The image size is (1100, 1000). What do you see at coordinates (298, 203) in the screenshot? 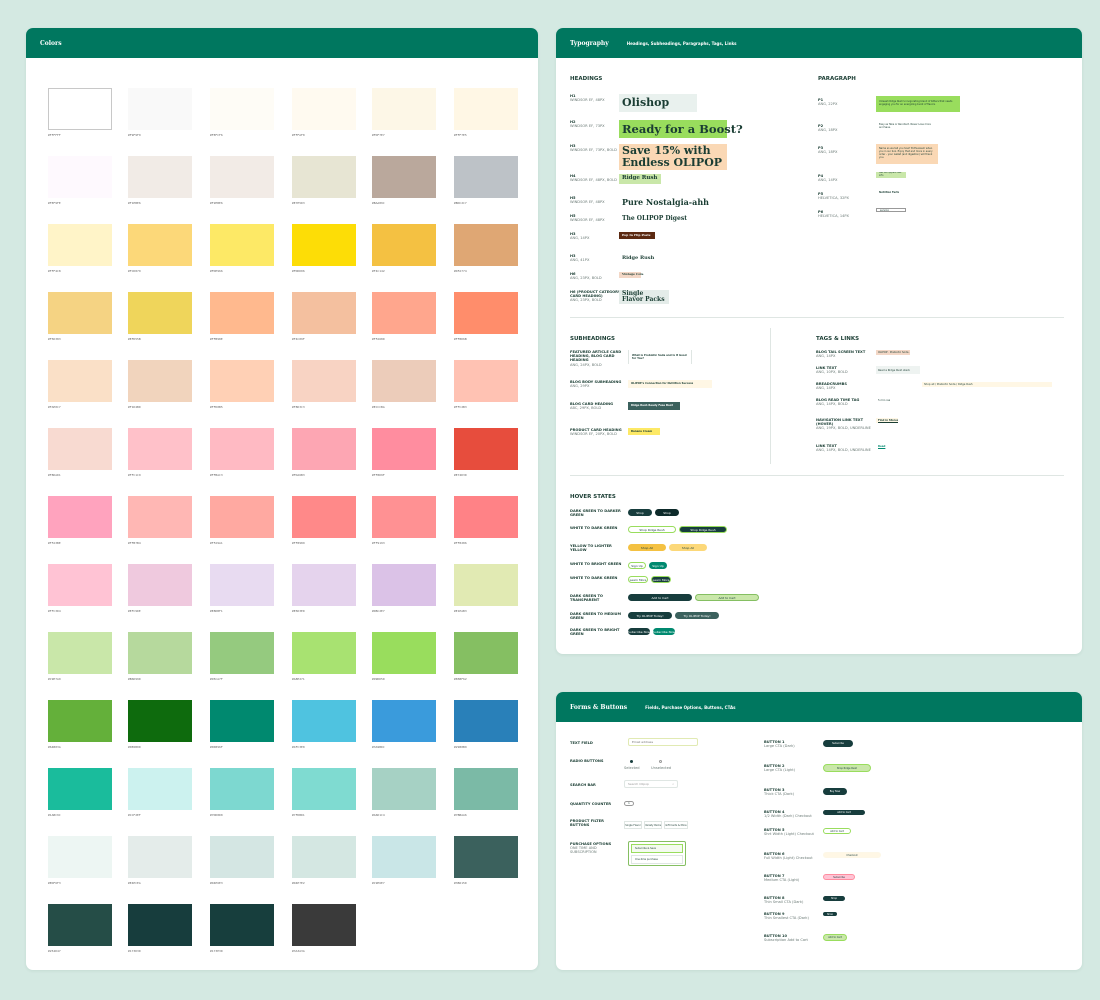
I see `color-hex-label: #E7E5D3` at bounding box center [298, 203].